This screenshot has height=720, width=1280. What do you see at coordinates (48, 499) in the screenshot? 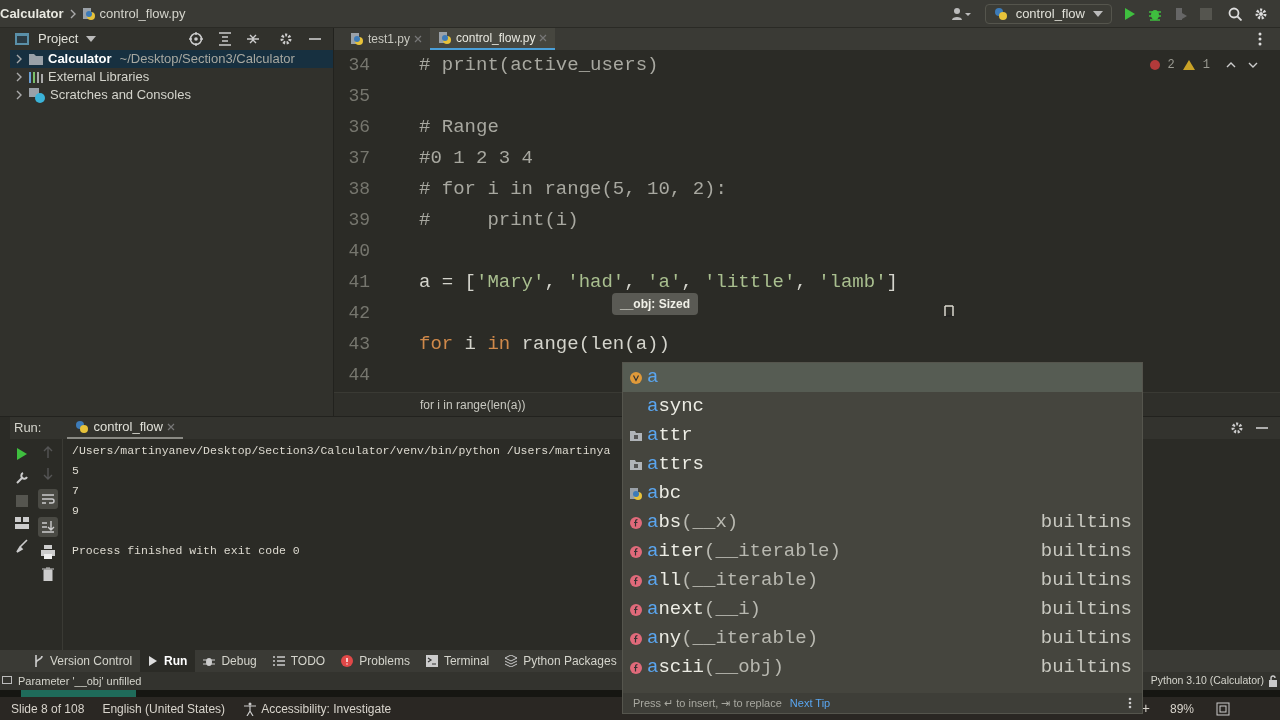
I see `soft-wrap-icon` at bounding box center [48, 499].